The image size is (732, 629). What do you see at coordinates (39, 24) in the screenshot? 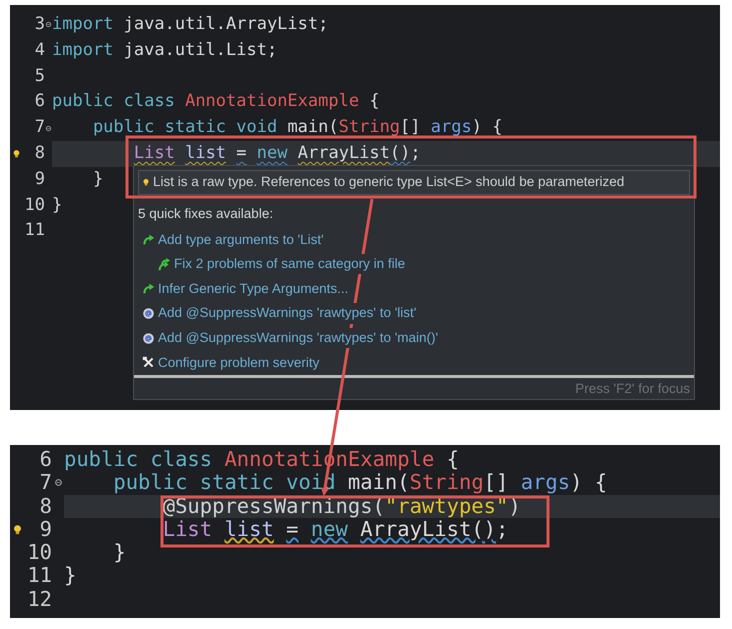
I see `line-number: 3` at bounding box center [39, 24].